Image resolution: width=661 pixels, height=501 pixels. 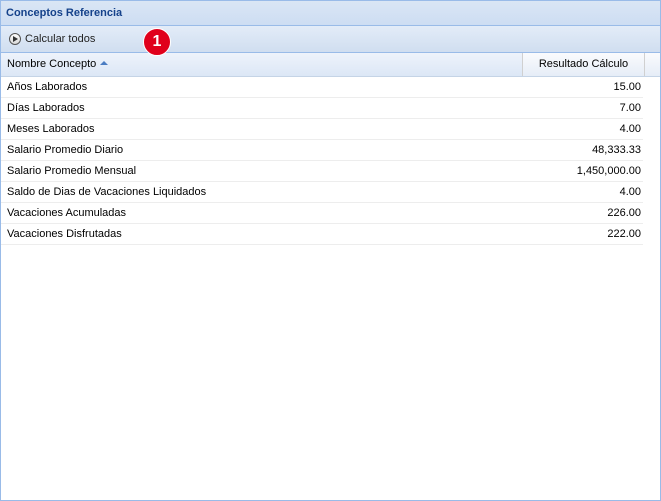 I want to click on cell-result-value: 48,333.33, so click(x=616, y=150).